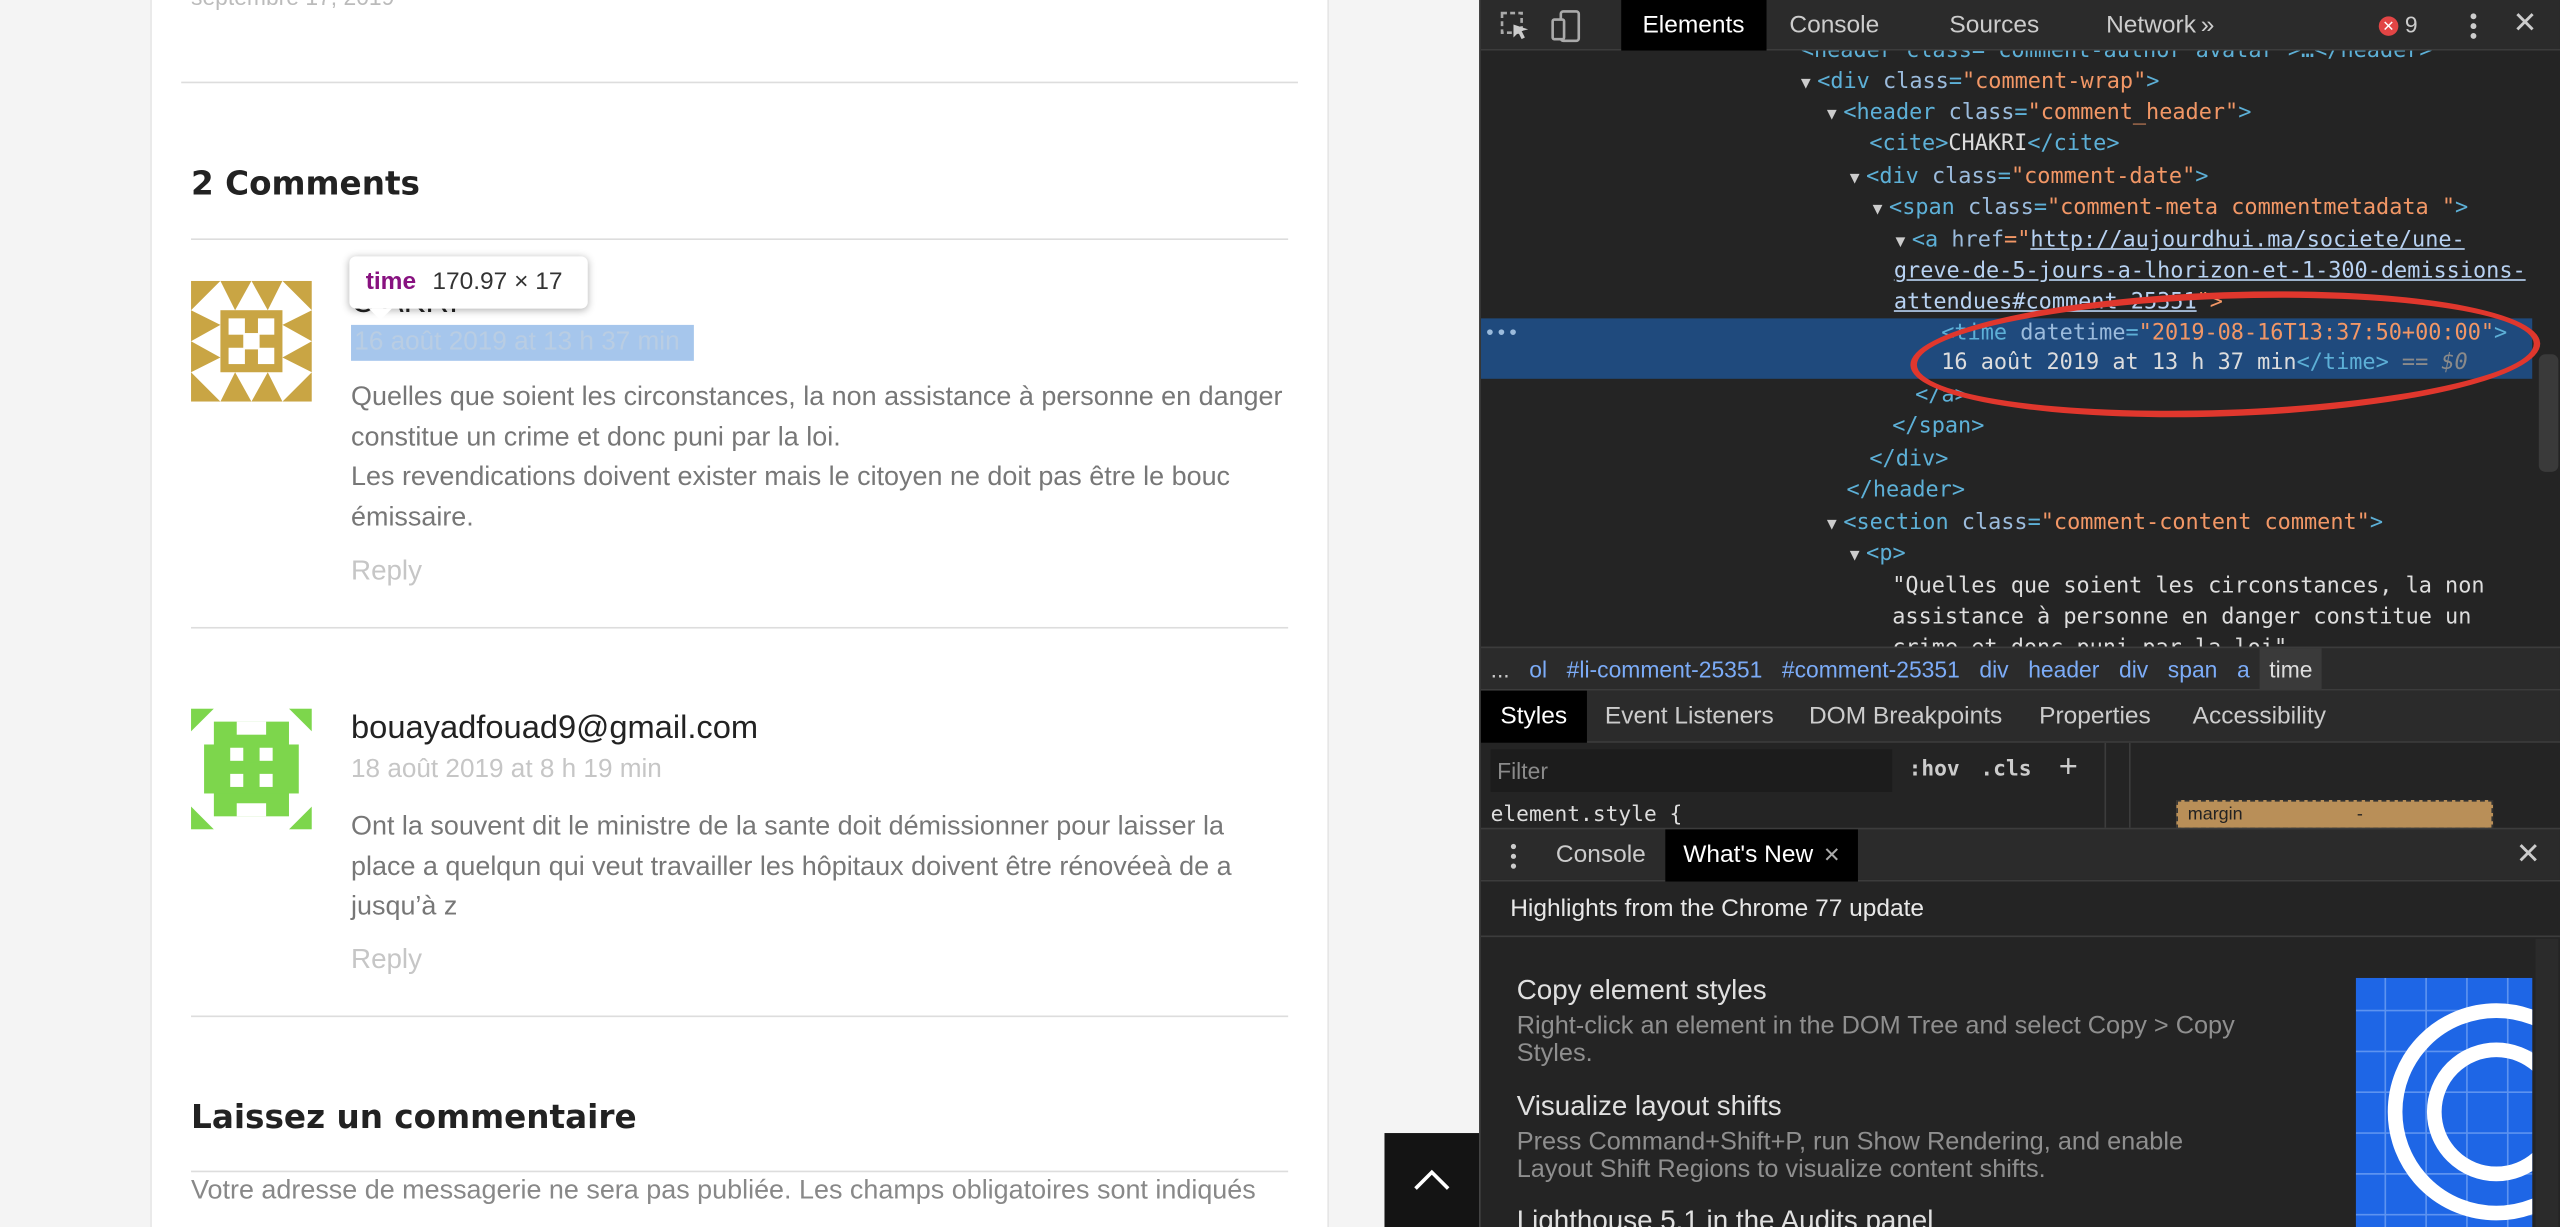 This screenshot has width=2560, height=1227. I want to click on breadcrumb-item: header, so click(2063, 669).